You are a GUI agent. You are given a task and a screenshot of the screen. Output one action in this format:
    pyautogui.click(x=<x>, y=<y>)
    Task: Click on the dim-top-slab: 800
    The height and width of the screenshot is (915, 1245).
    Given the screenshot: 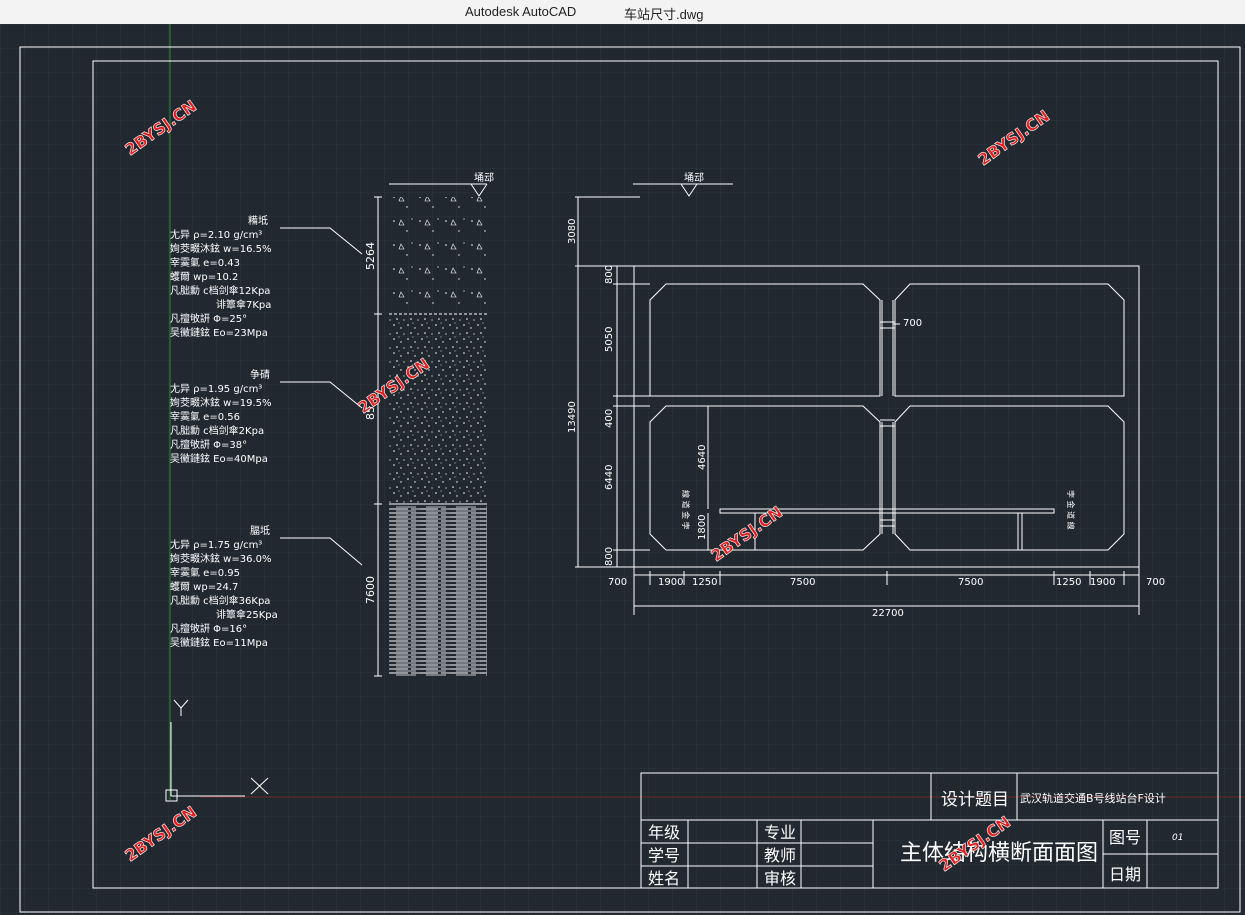 What is the action you would take?
    pyautogui.click(x=609, y=274)
    